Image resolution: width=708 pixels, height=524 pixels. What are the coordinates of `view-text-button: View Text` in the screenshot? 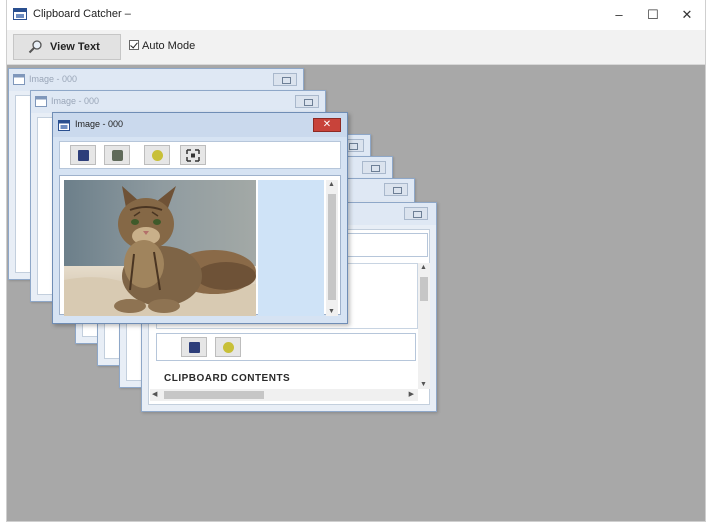 It's located at (67, 47).